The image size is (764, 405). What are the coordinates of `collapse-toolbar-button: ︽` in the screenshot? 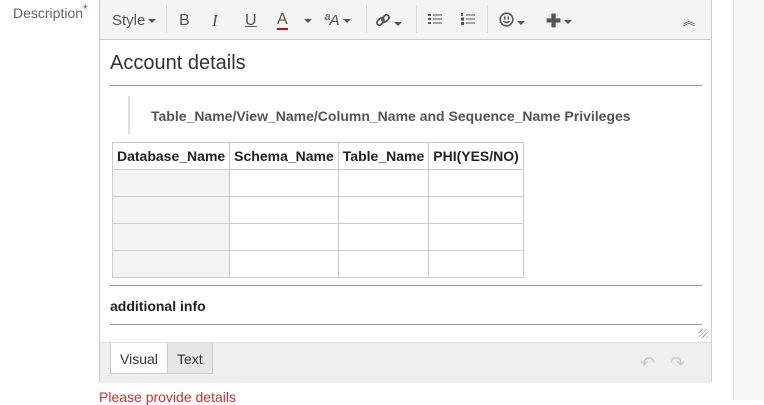 It's located at (689, 21).